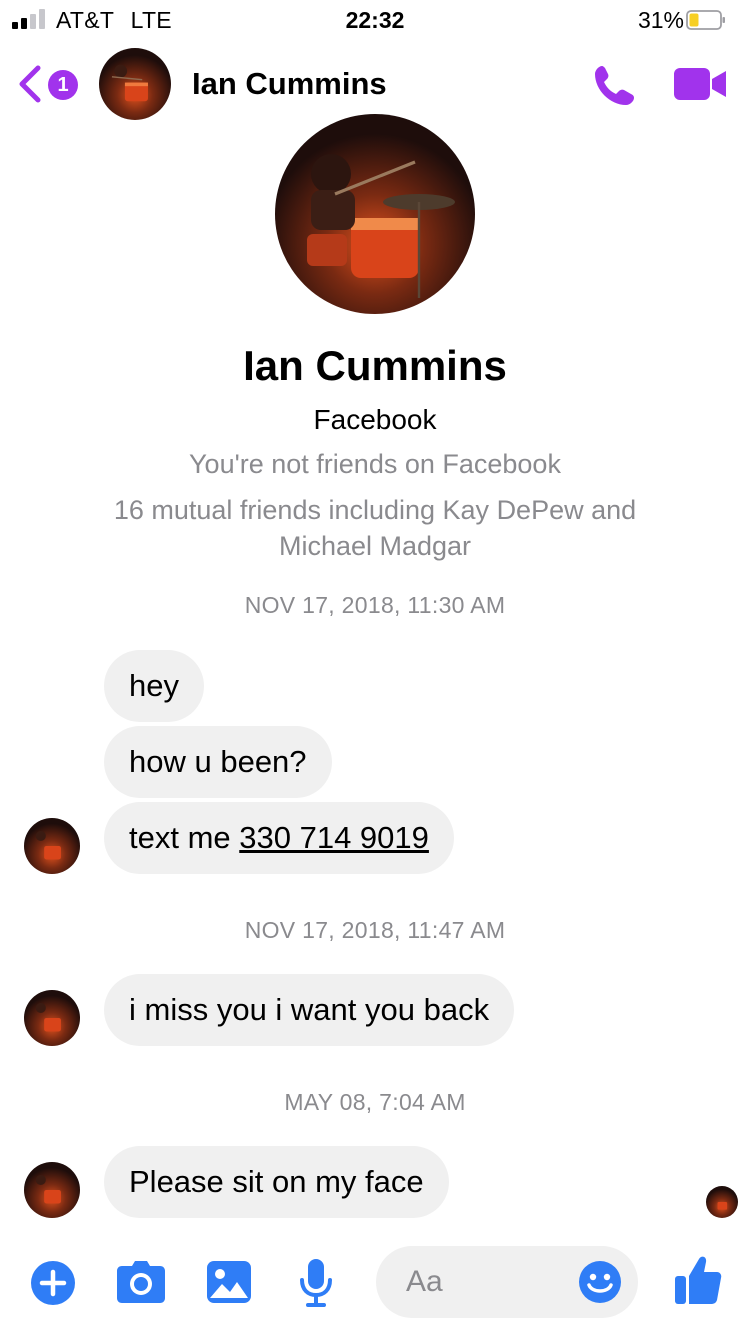 This screenshot has height=1334, width=750. What do you see at coordinates (375, 546) in the screenshot?
I see `mutual-friends-line: Michael Madgar` at bounding box center [375, 546].